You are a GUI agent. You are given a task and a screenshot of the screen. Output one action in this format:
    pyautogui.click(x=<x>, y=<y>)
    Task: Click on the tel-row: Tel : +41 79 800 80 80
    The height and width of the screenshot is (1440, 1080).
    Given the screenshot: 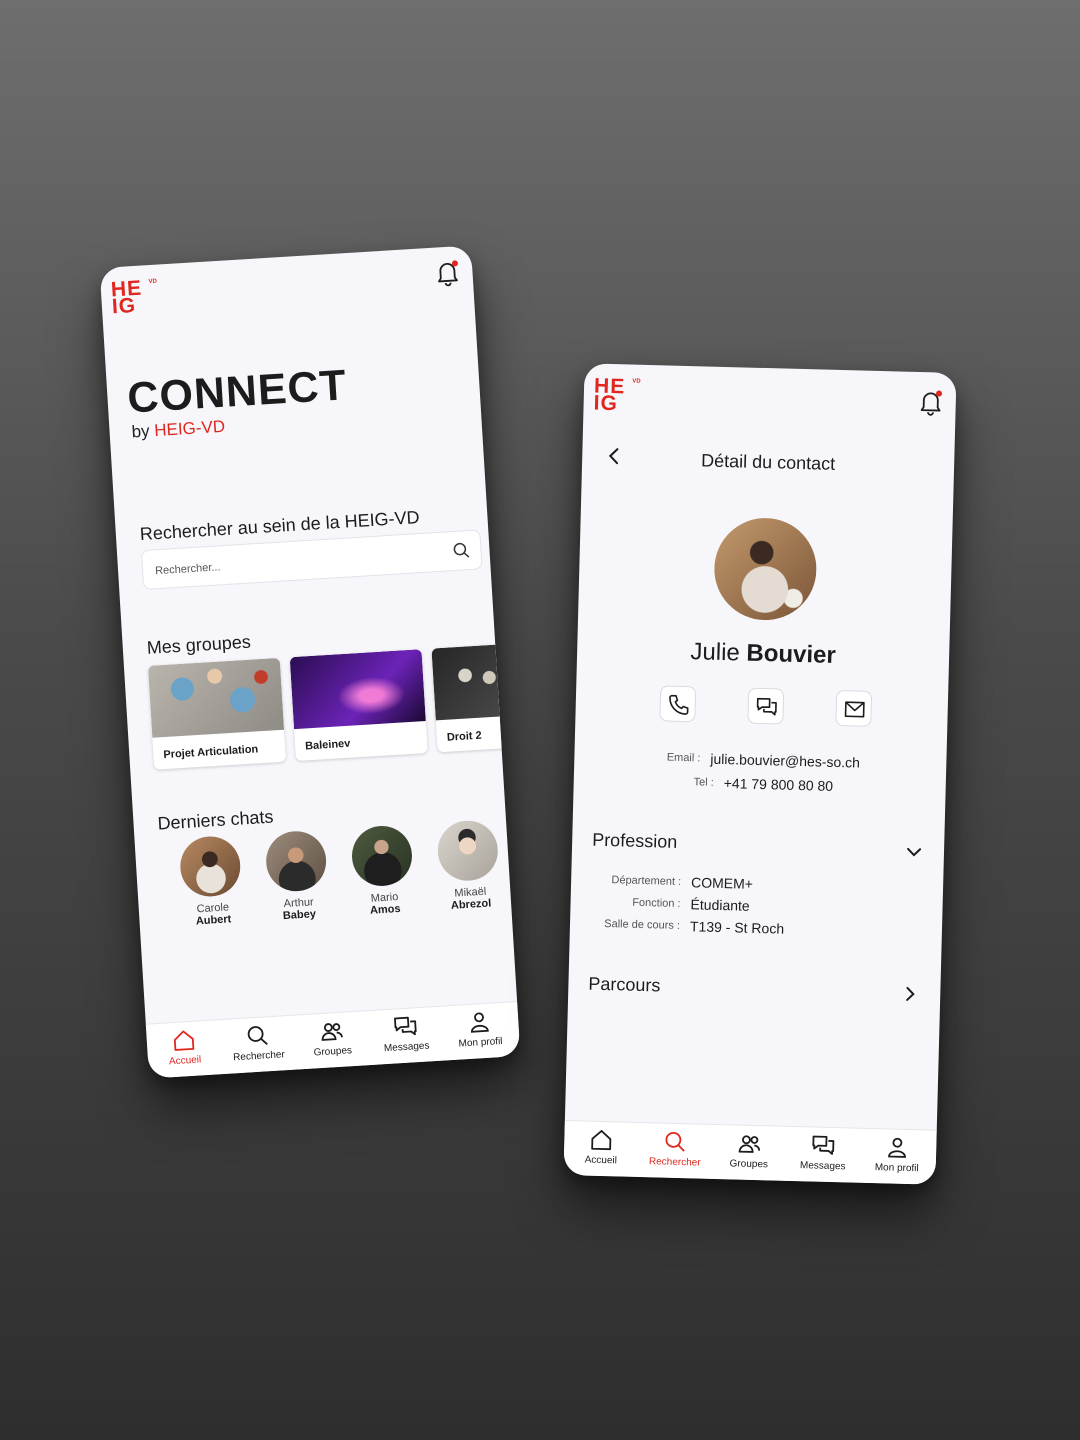 What is the action you would take?
    pyautogui.click(x=763, y=784)
    